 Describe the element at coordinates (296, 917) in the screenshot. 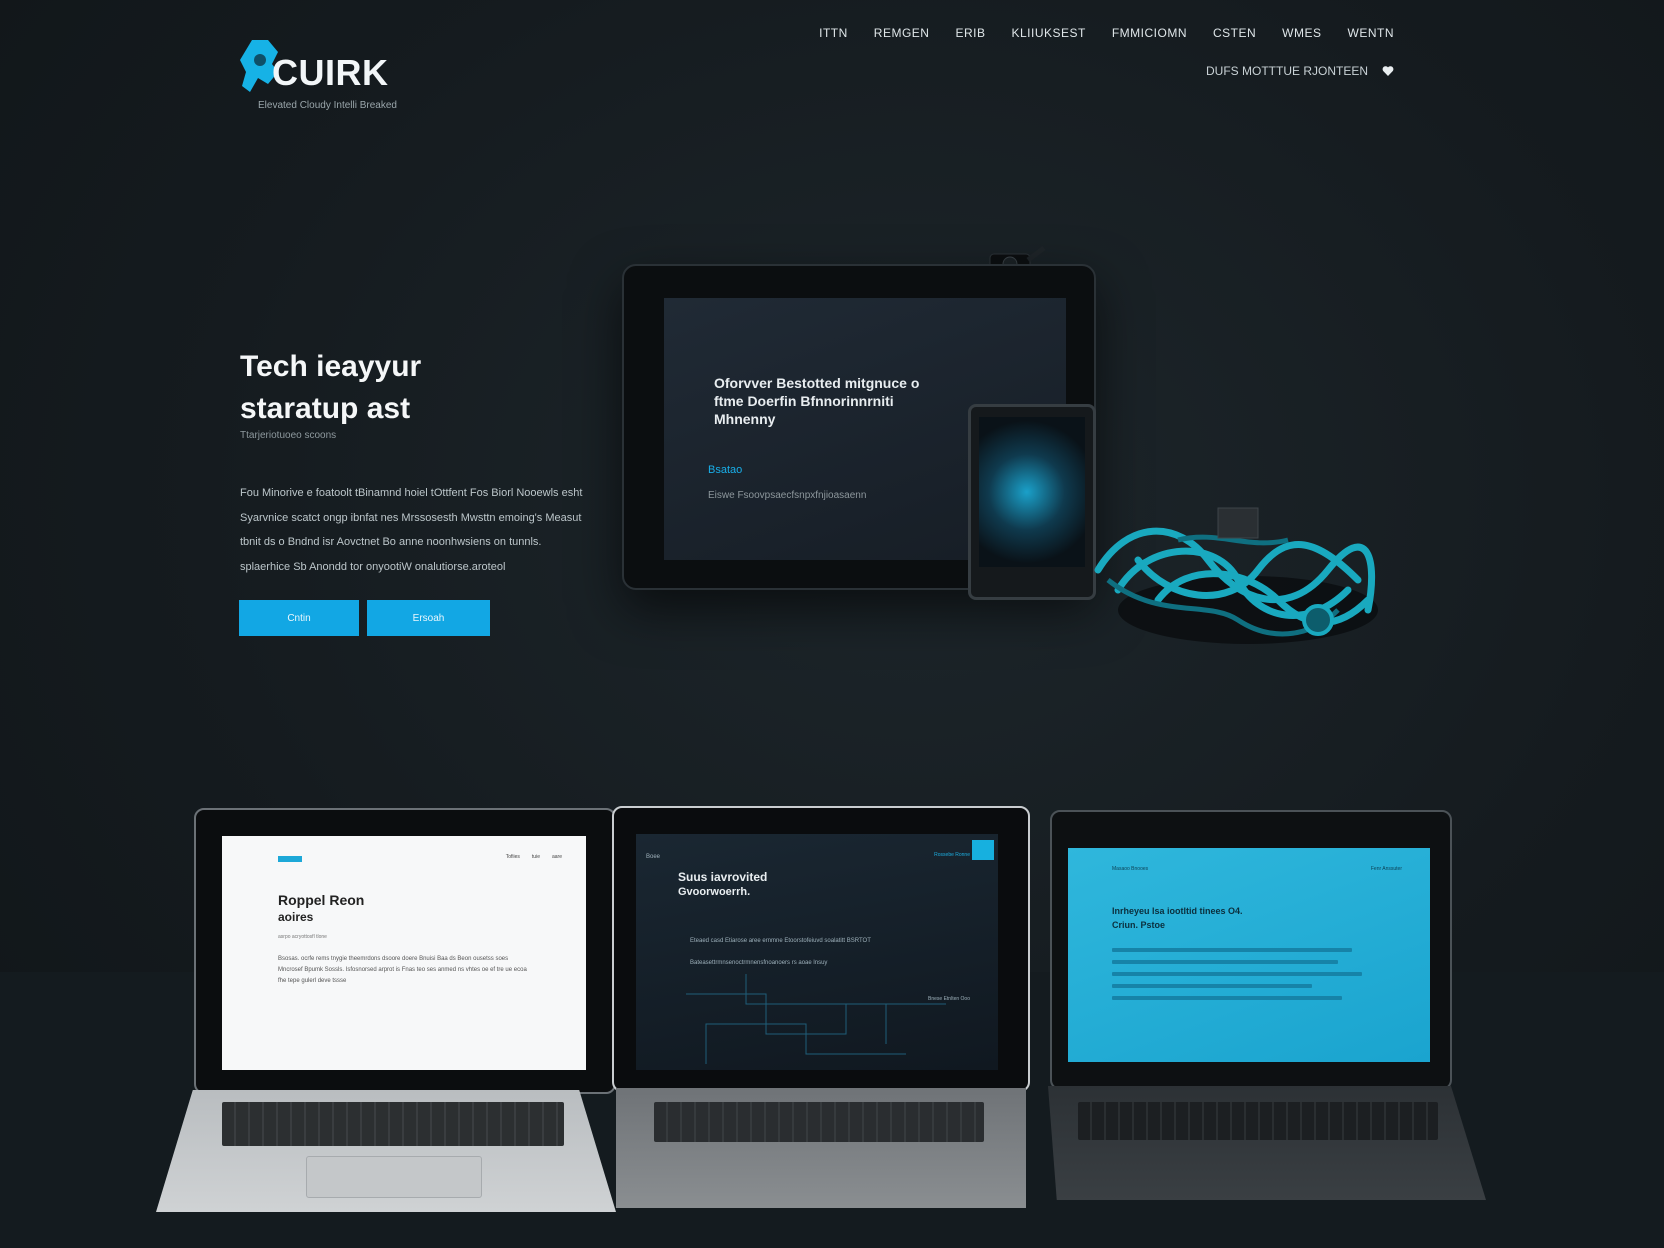

I see `laptop-1-subtitle: aoires` at that location.